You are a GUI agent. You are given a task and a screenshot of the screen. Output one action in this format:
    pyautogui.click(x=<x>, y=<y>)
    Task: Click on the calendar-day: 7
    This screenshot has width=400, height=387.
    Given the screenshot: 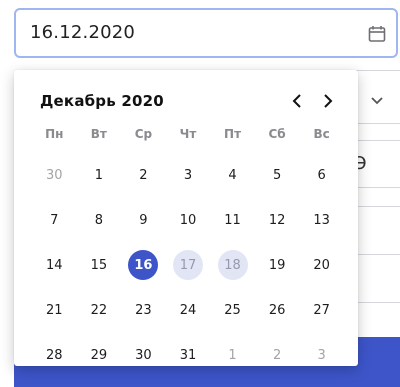 What is the action you would take?
    pyautogui.click(x=54, y=220)
    